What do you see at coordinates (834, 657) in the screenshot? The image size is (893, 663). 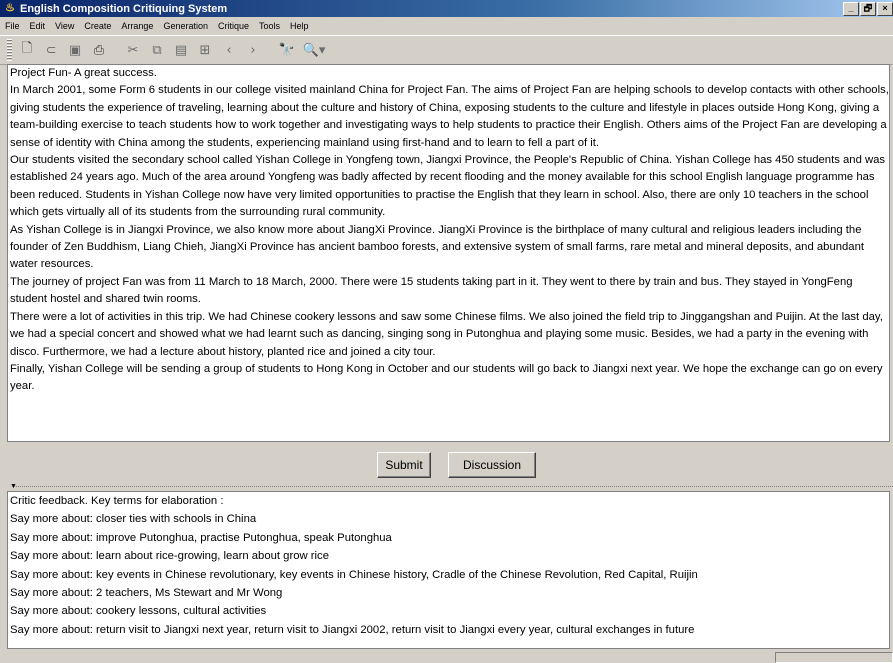 I see `status-panel` at bounding box center [834, 657].